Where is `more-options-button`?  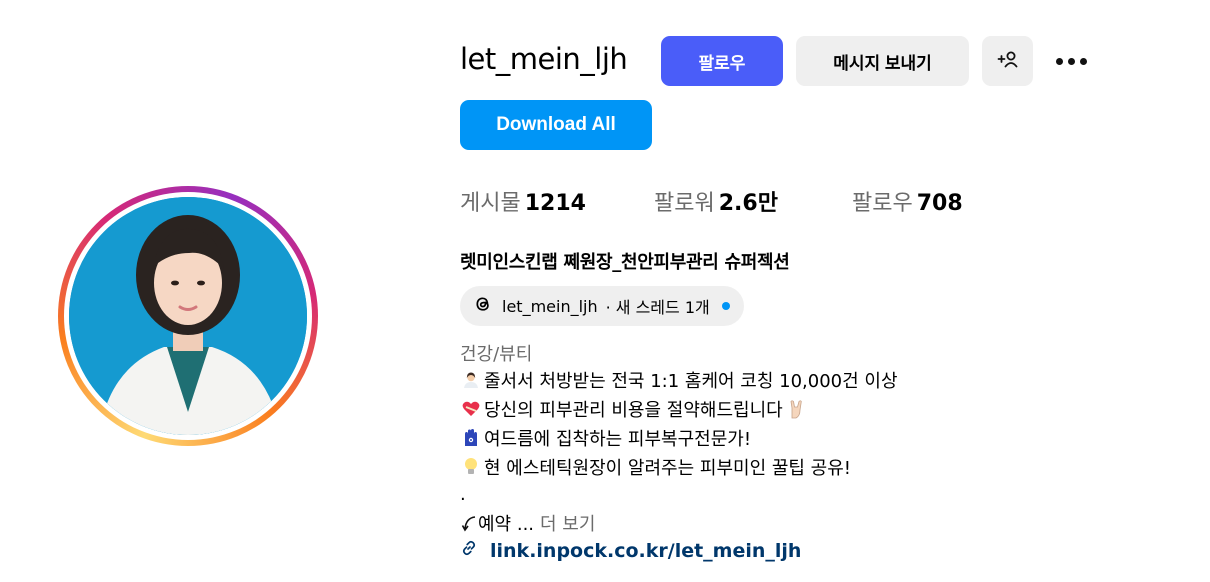 more-options-button is located at coordinates (1071, 61).